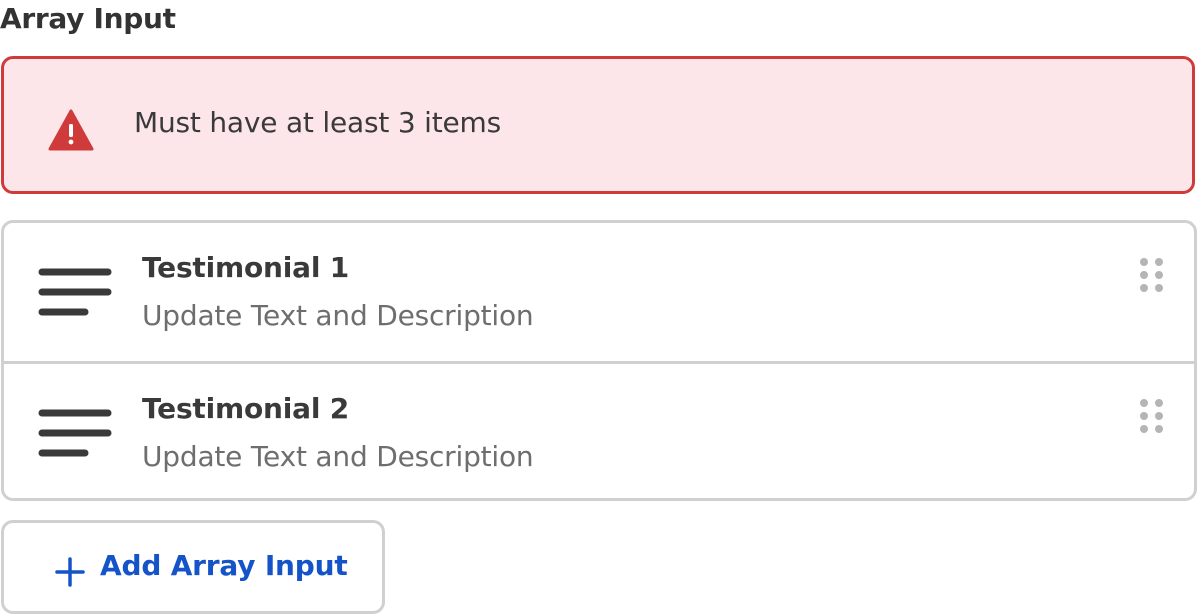 This screenshot has width=1200, height=614. Describe the element at coordinates (246, 408) in the screenshot. I see `array-item-title: Testimonial 2` at that location.